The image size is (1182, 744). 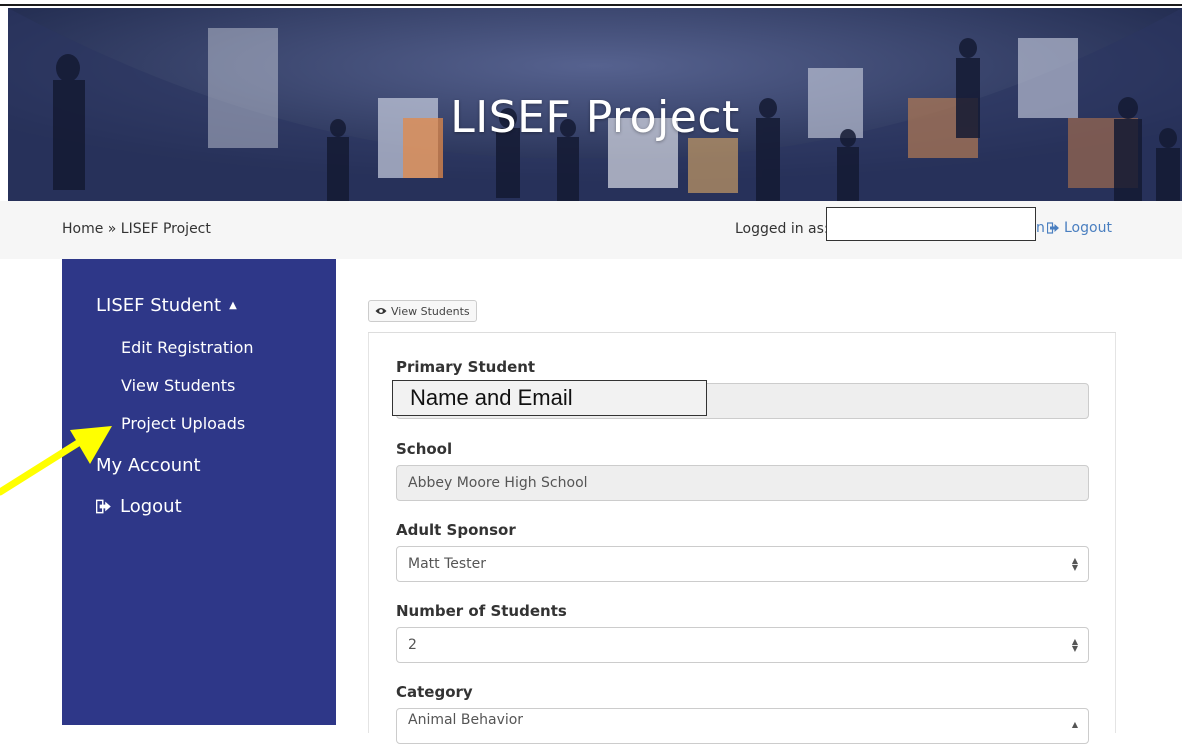 What do you see at coordinates (595, 117) in the screenshot?
I see `banner-title: LISEF Project` at bounding box center [595, 117].